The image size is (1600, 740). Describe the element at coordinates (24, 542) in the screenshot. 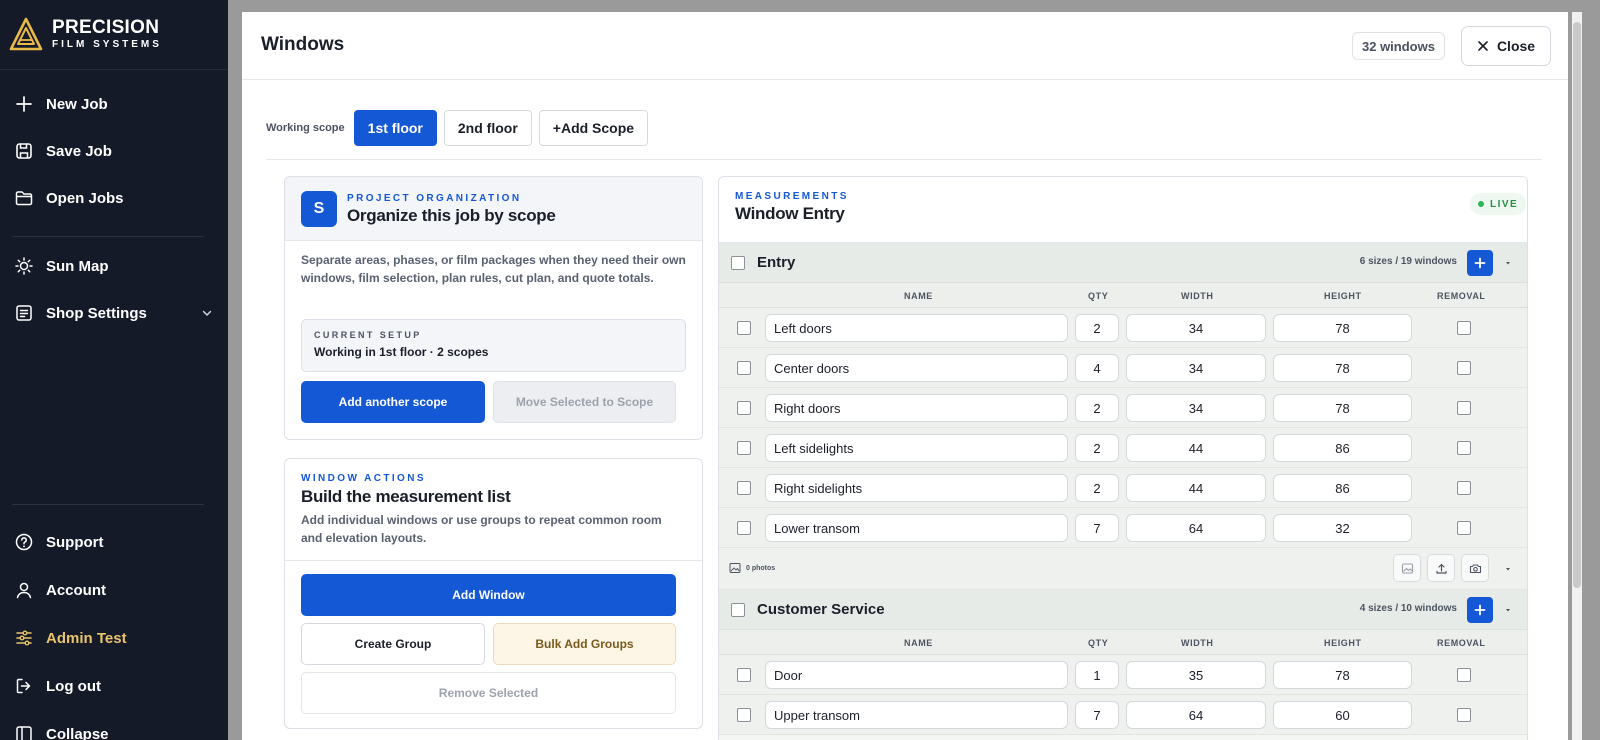

I see `help-icon` at that location.